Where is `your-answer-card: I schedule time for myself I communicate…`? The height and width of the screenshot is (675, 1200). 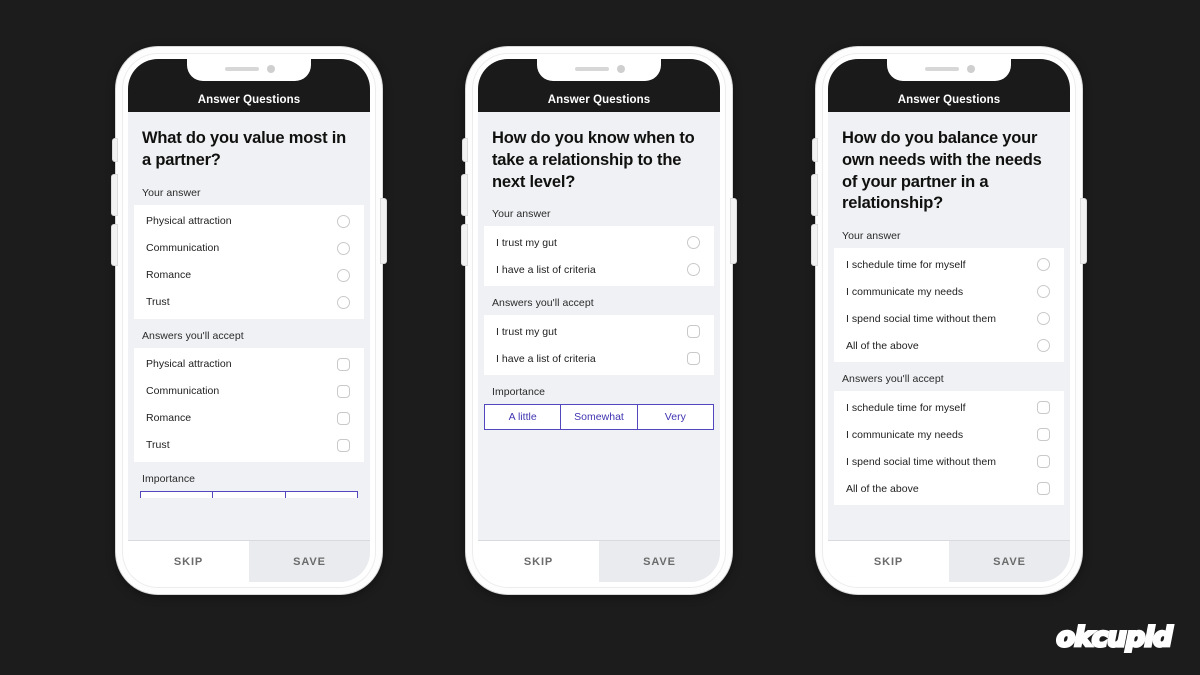 your-answer-card: I schedule time for myself I communicate… is located at coordinates (949, 305).